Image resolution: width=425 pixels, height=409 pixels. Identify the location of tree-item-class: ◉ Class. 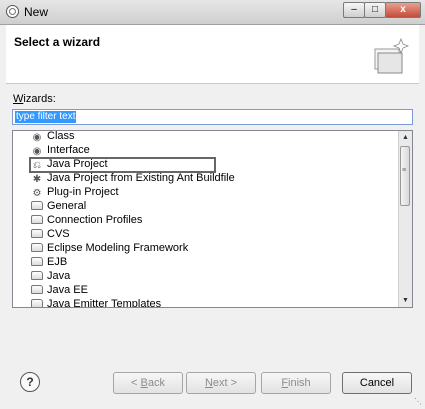
(53, 137).